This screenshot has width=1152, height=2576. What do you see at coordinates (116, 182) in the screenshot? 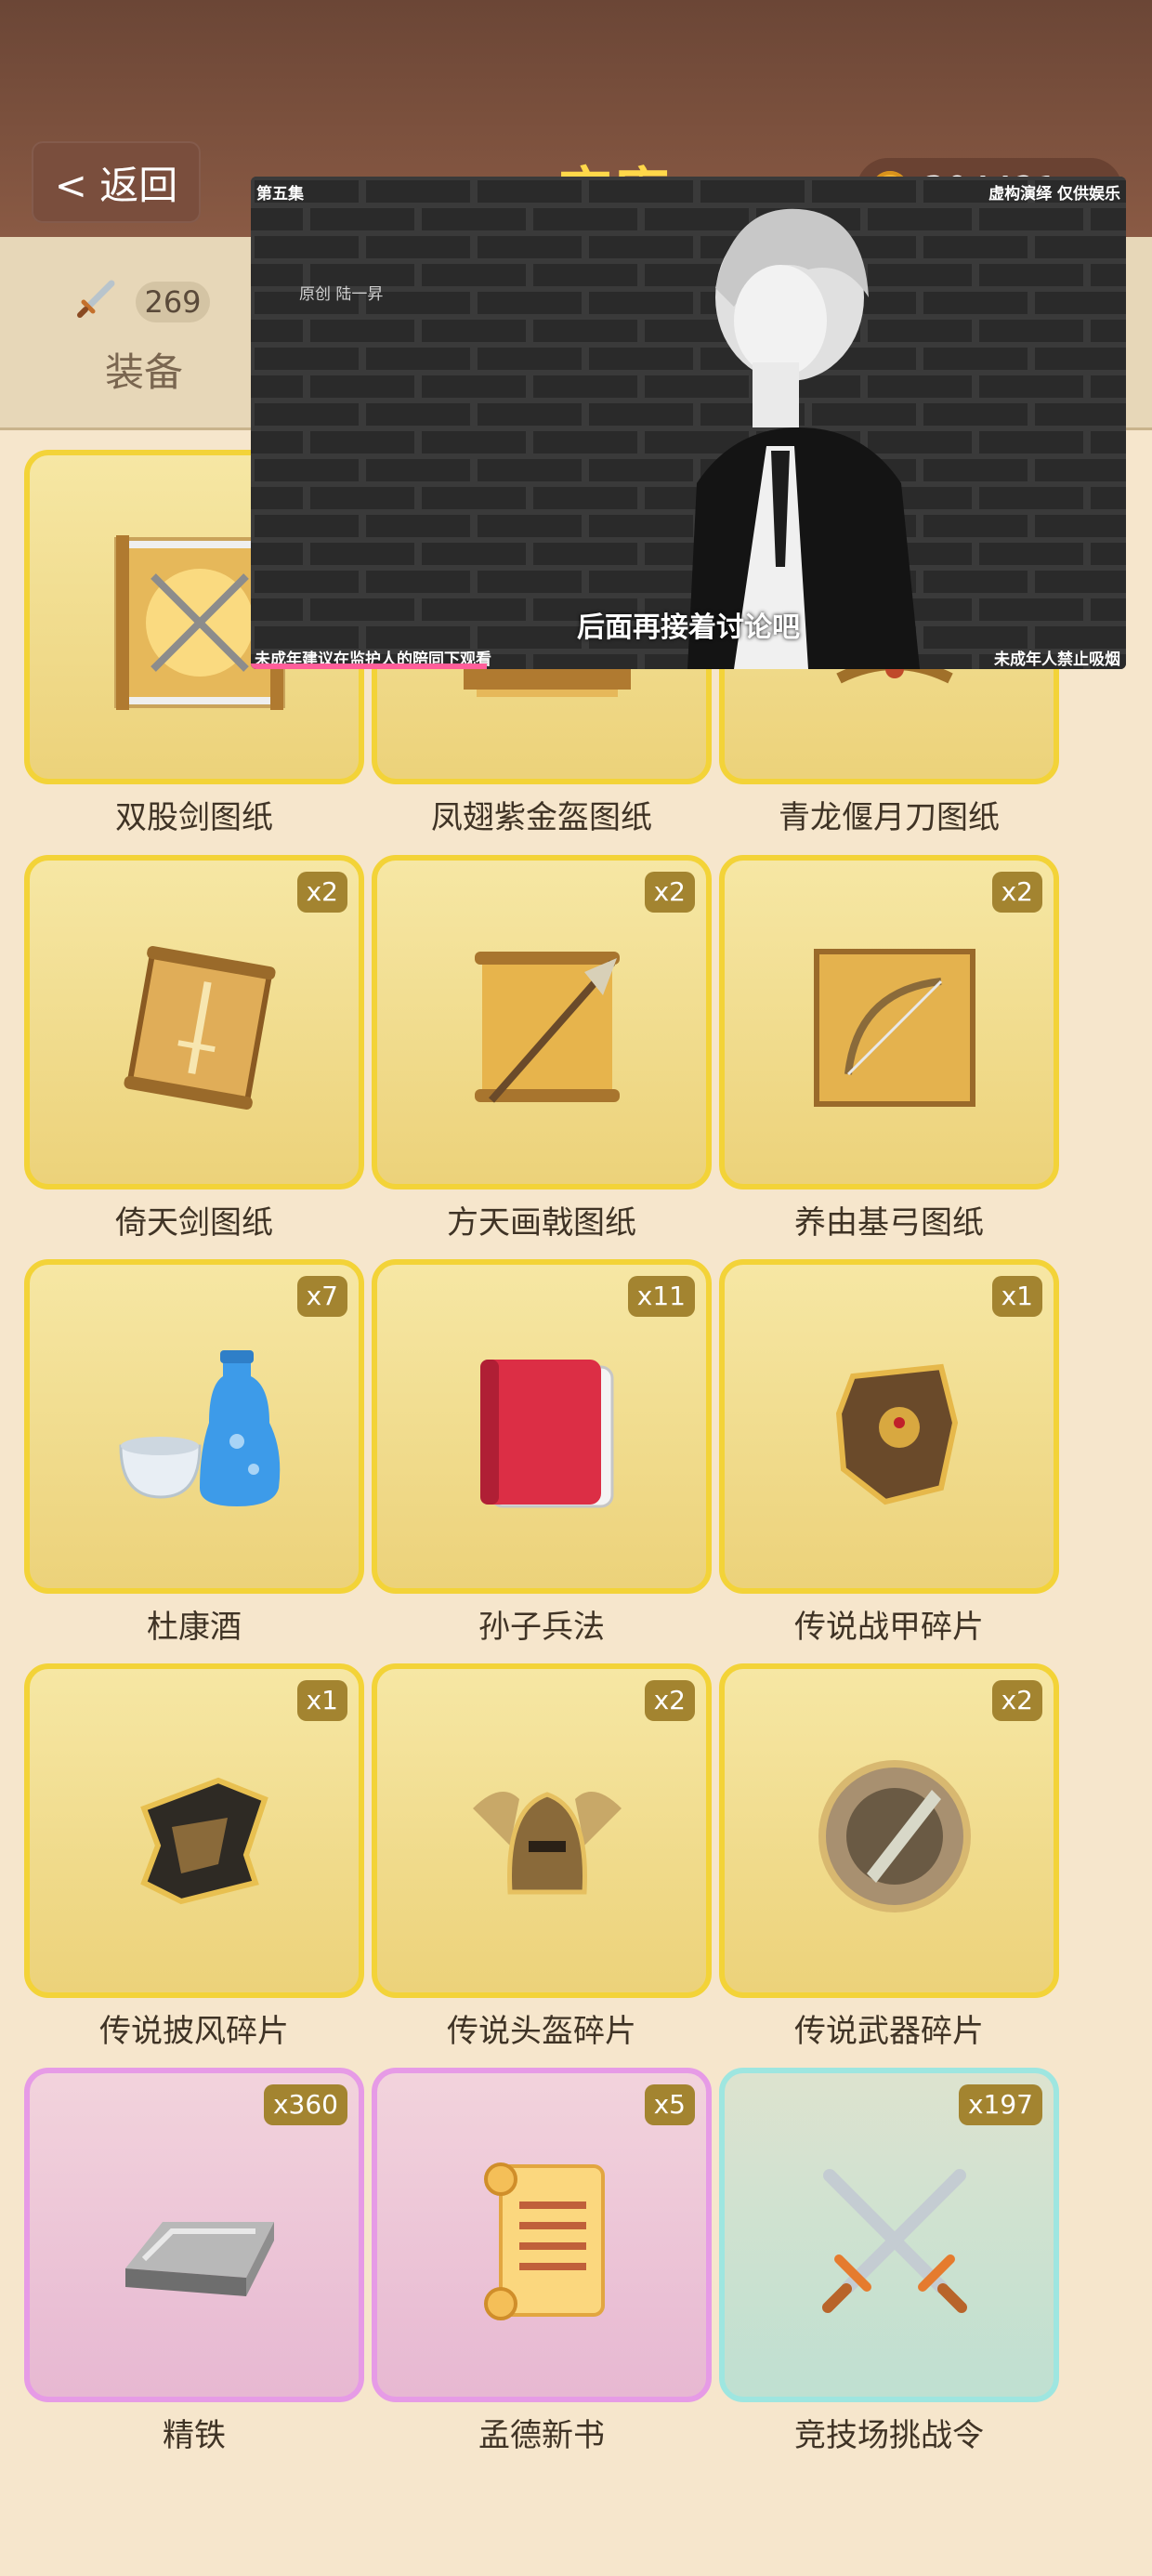
I see `back-button: < 返回` at bounding box center [116, 182].